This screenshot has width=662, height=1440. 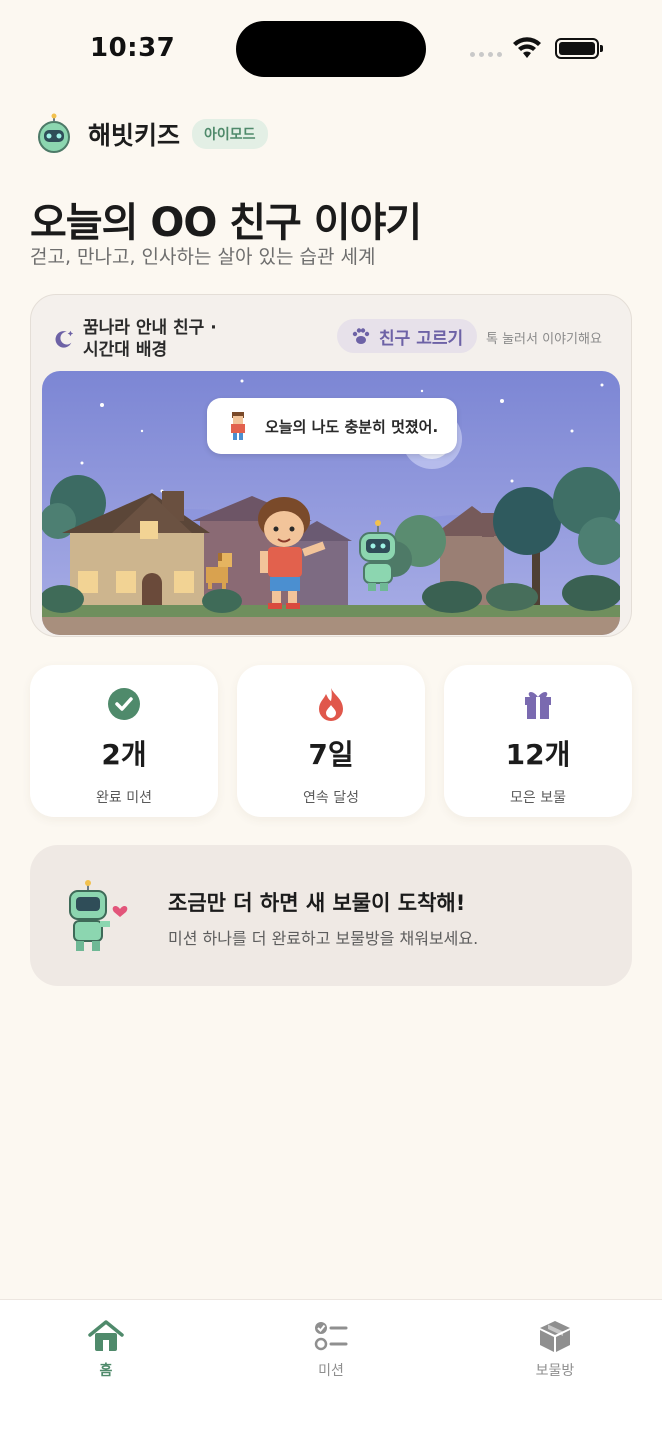 I want to click on signal-icon, so click(x=486, y=54).